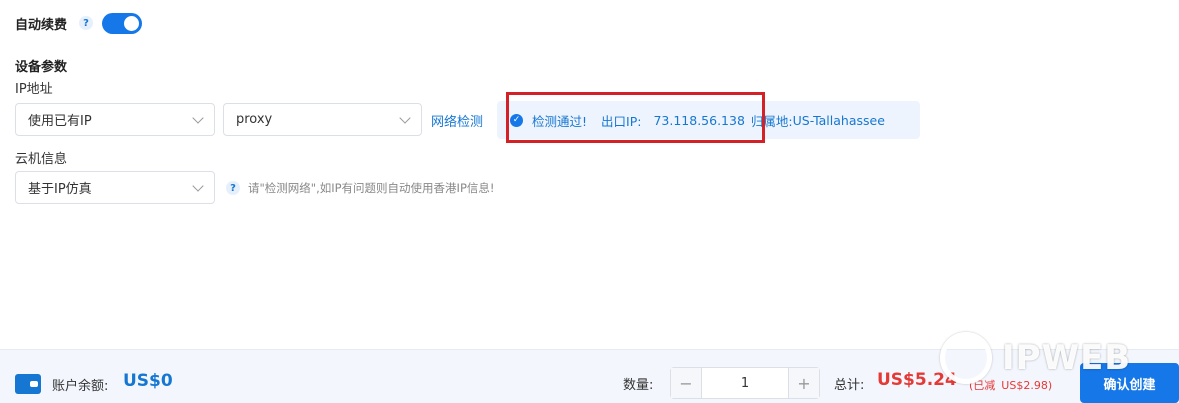  I want to click on auto-renew-row: 自动续费 ?, so click(79, 23).